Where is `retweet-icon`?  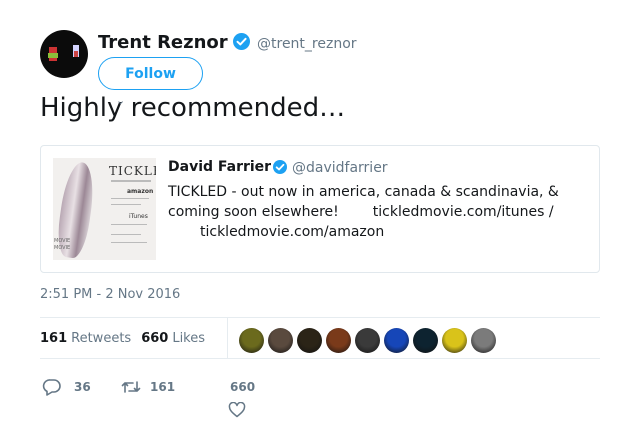
retweet-icon is located at coordinates (131, 387).